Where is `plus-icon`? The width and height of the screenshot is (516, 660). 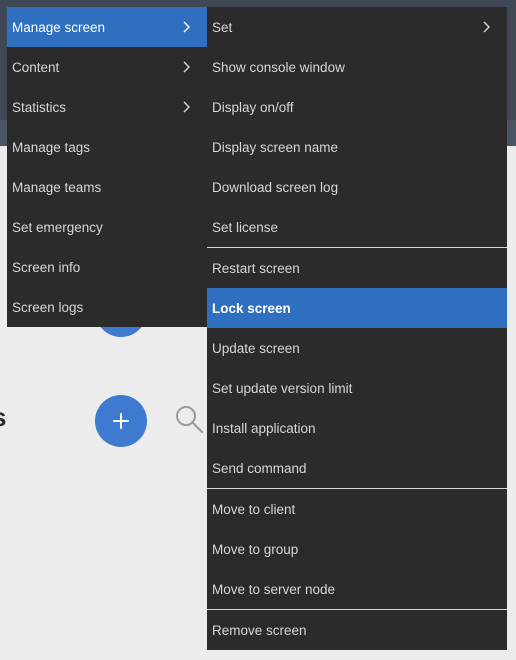
plus-icon is located at coordinates (121, 421).